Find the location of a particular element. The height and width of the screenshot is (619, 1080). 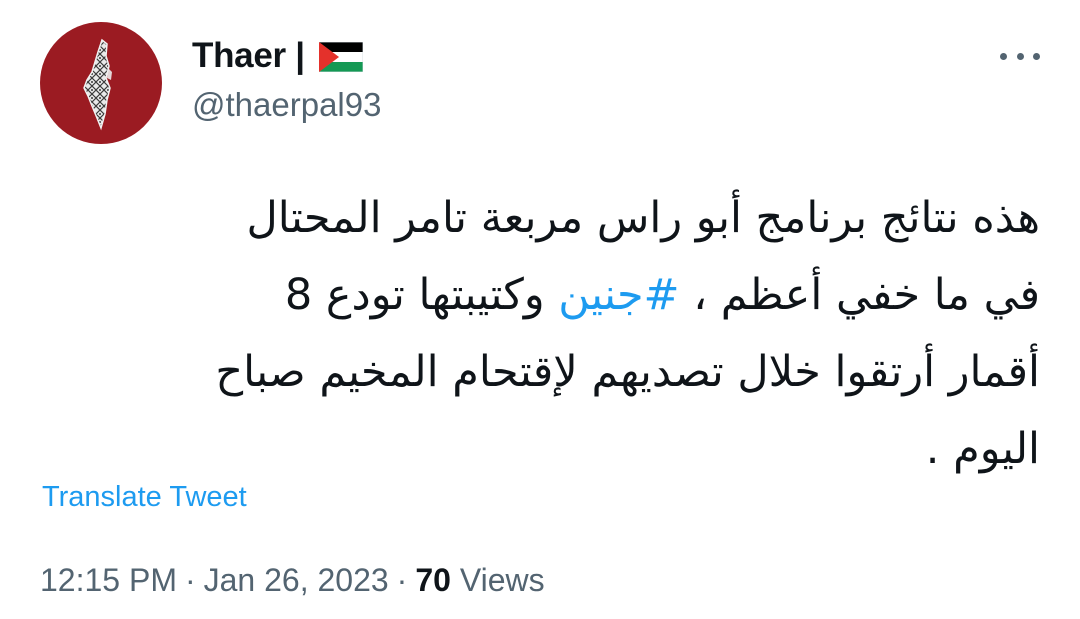

hashtag-link: #جنين is located at coordinates (618, 295).